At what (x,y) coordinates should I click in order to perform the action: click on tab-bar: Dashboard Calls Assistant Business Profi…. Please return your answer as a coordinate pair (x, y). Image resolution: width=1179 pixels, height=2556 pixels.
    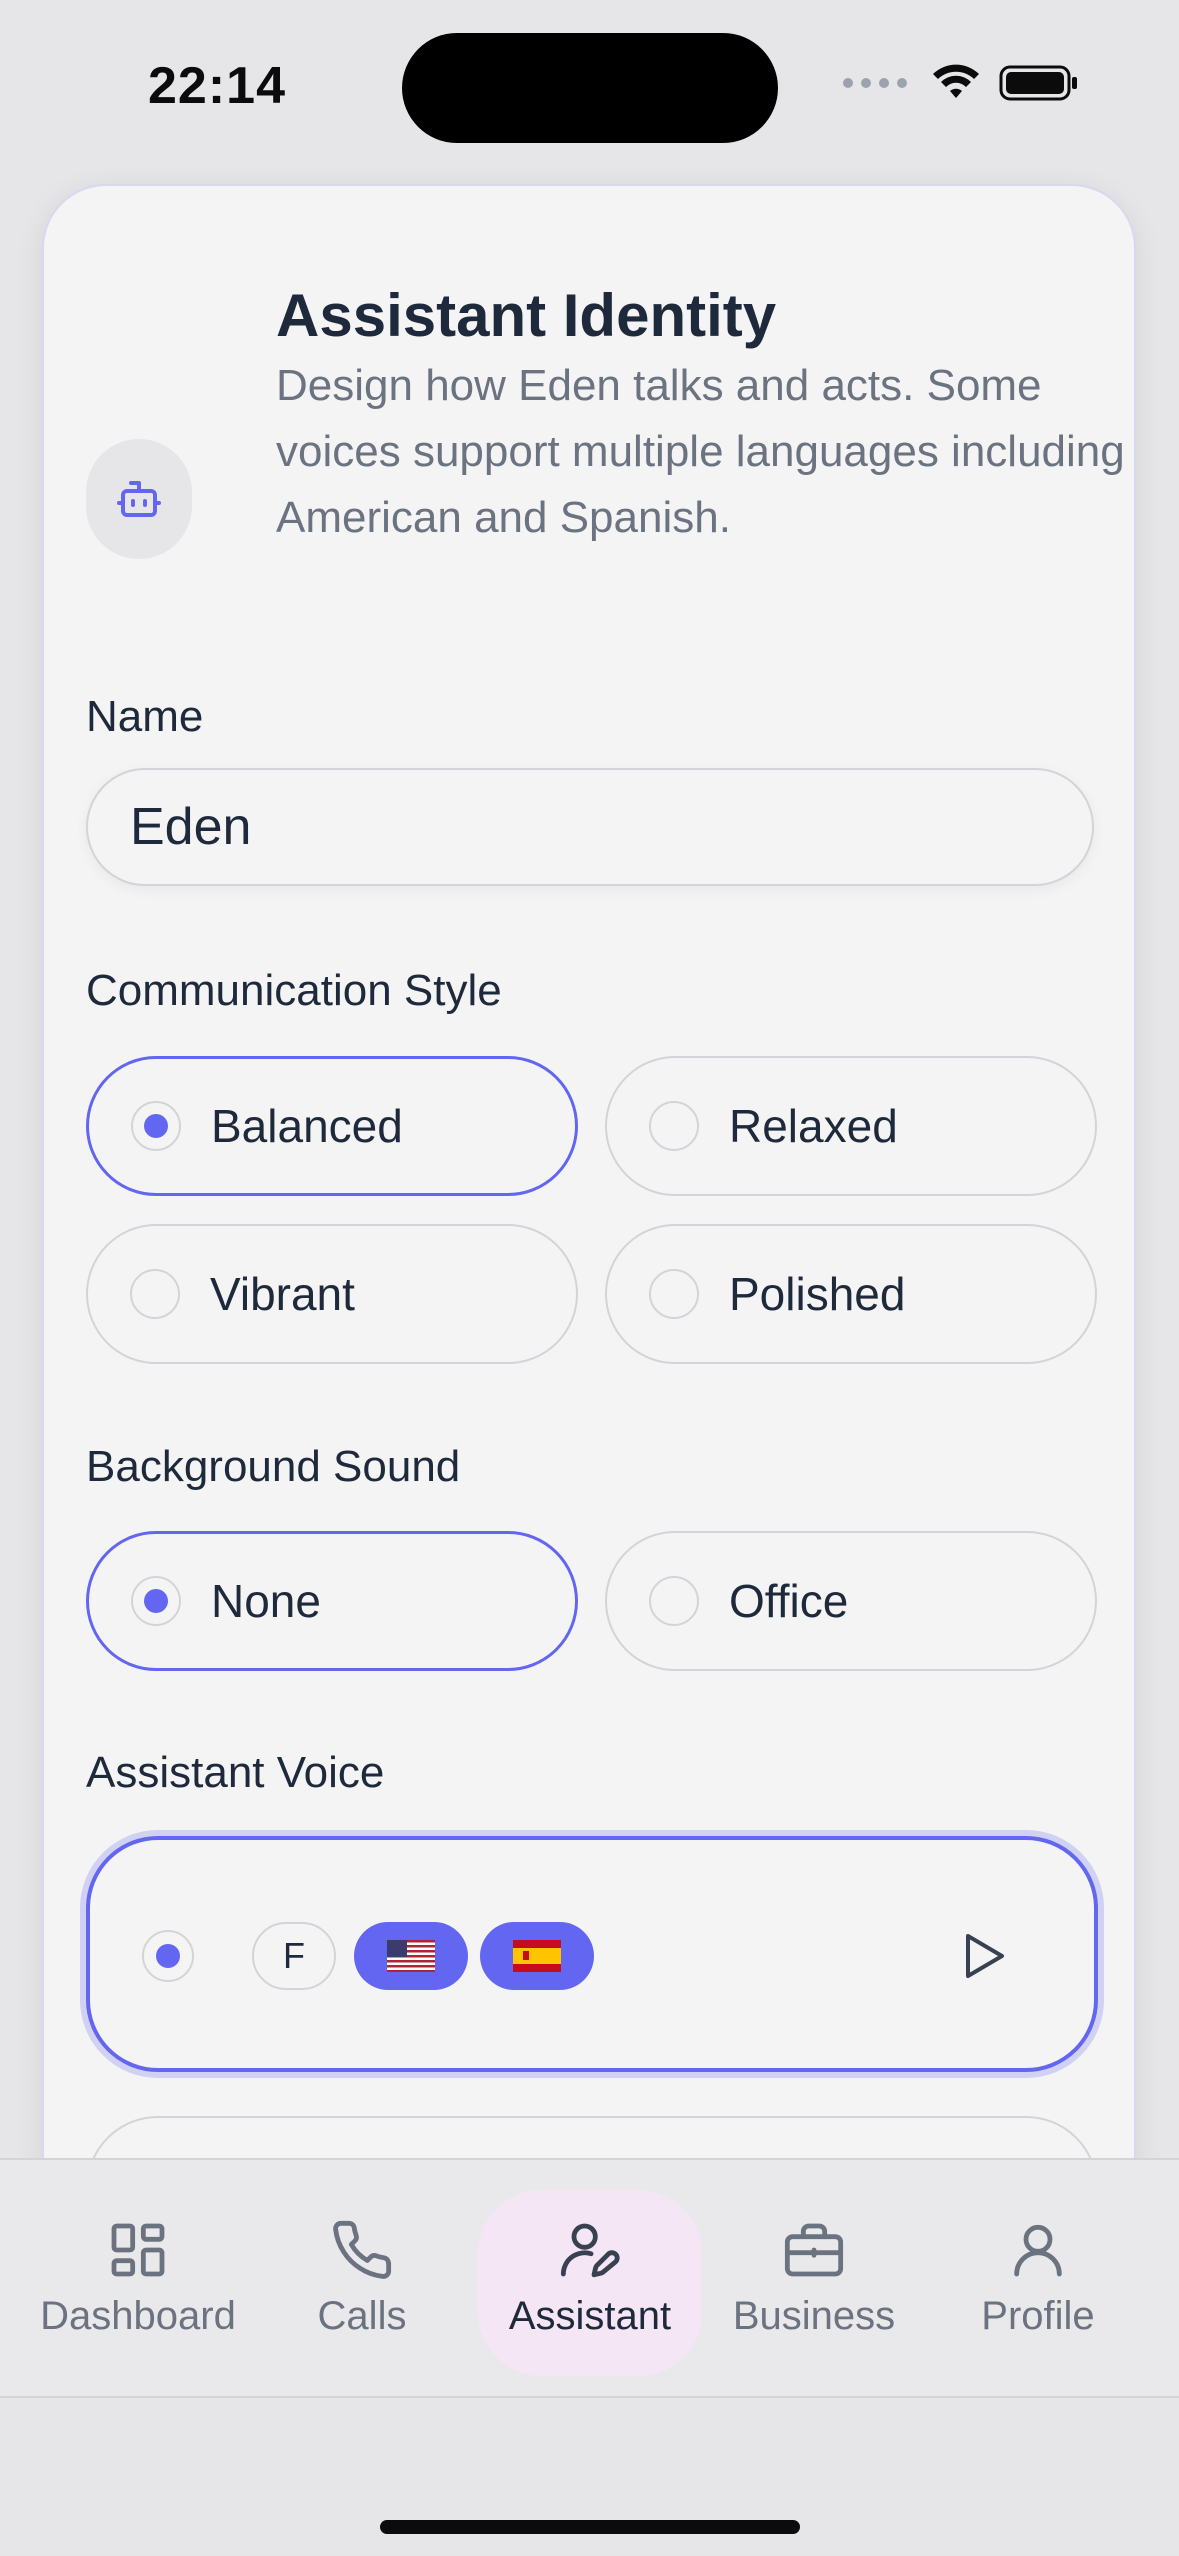
    Looking at the image, I should click on (589, 2278).